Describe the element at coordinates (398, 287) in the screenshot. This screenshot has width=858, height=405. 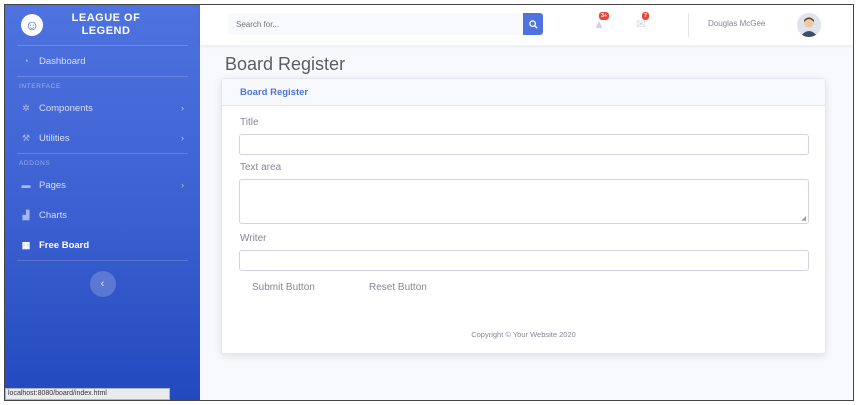
I see `reset-button: Reset Button` at that location.